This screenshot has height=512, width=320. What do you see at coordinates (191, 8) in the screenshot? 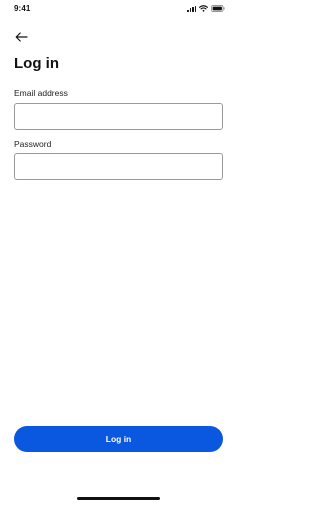
I see `signal-icon` at bounding box center [191, 8].